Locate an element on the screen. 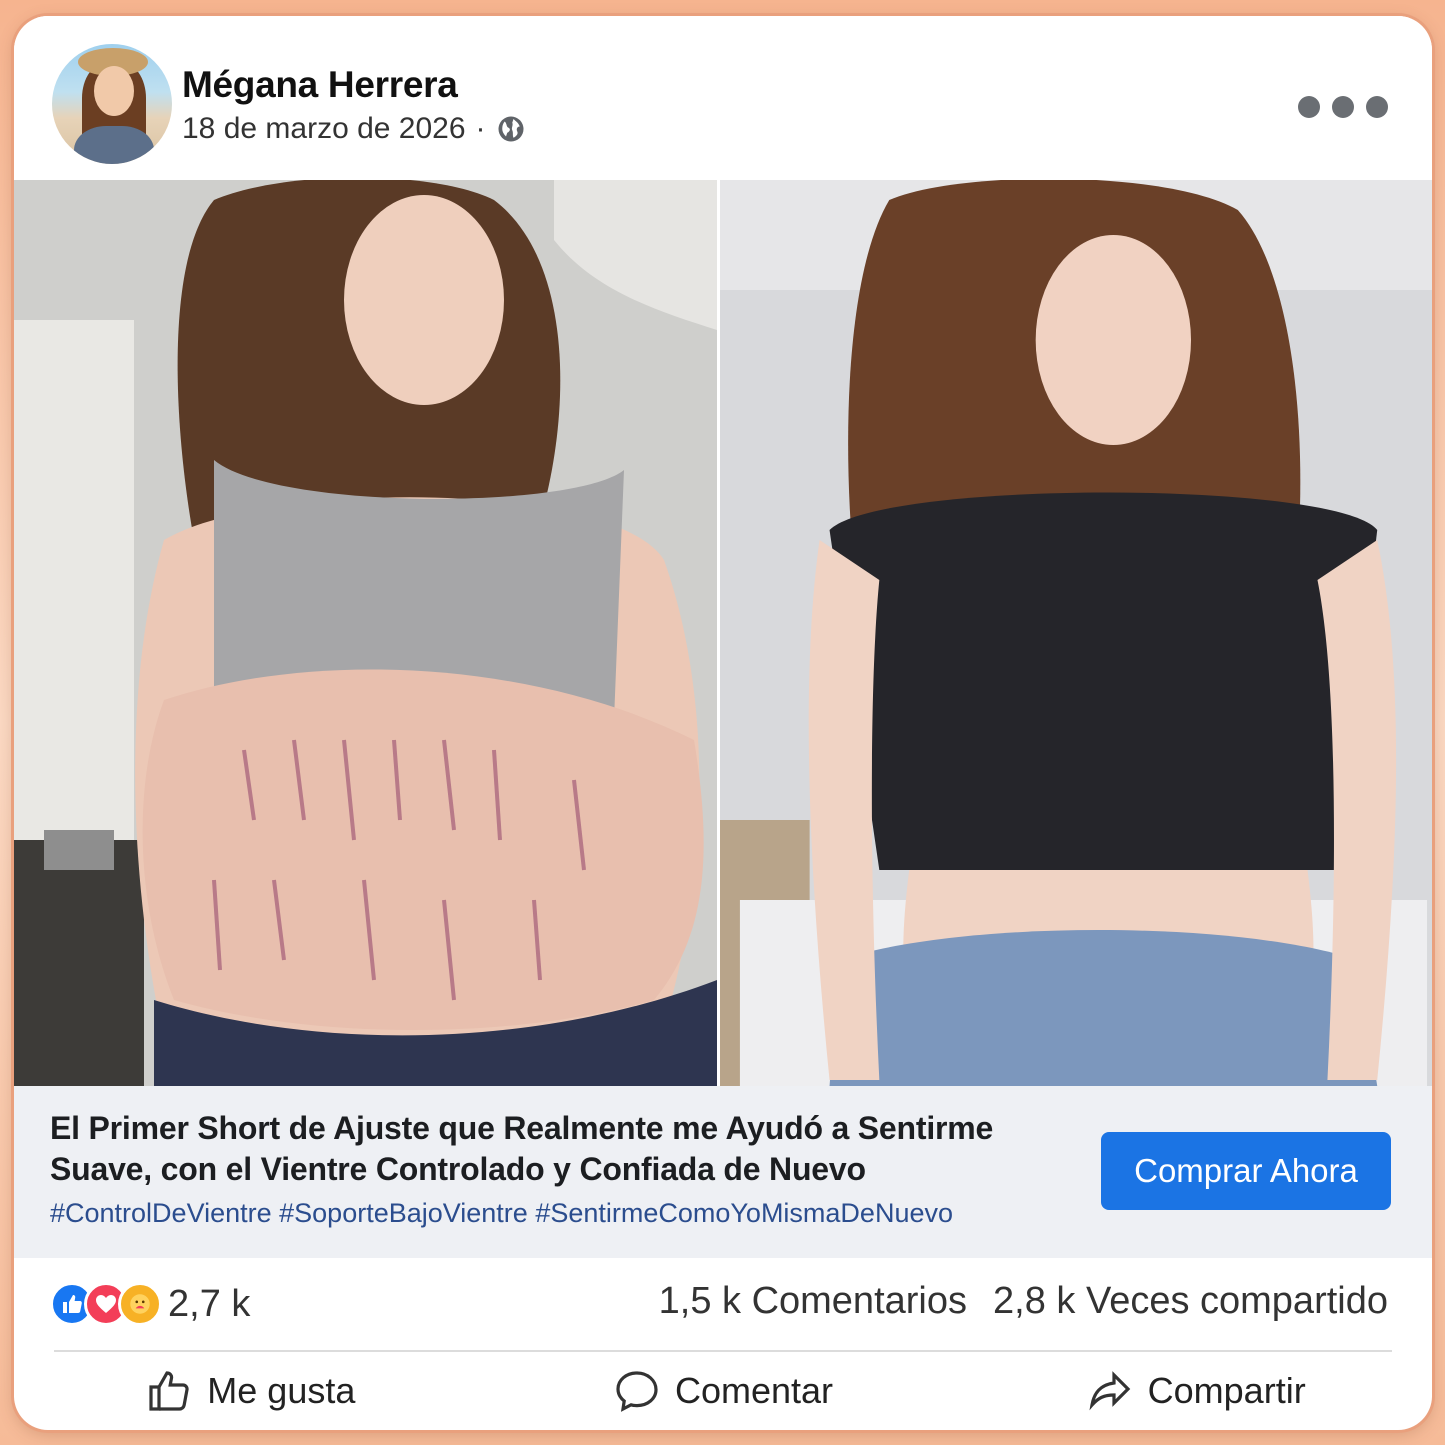 The image size is (1445, 1445). like-label: Me gusta is located at coordinates (281, 1390).